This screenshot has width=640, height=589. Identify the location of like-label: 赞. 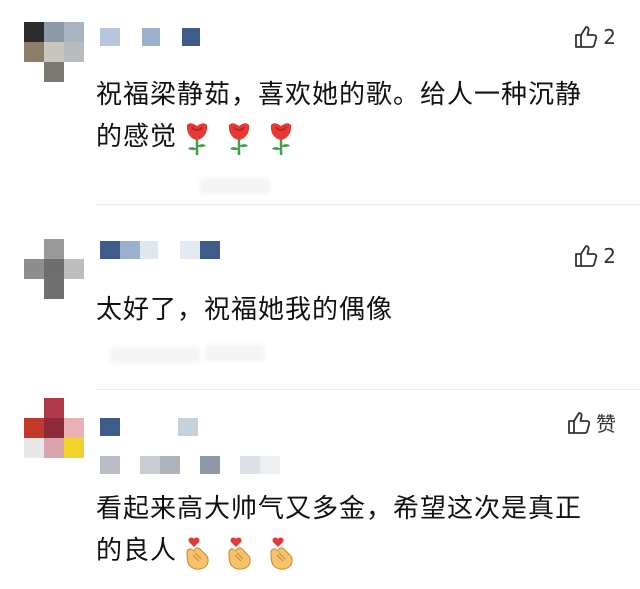
(606, 424).